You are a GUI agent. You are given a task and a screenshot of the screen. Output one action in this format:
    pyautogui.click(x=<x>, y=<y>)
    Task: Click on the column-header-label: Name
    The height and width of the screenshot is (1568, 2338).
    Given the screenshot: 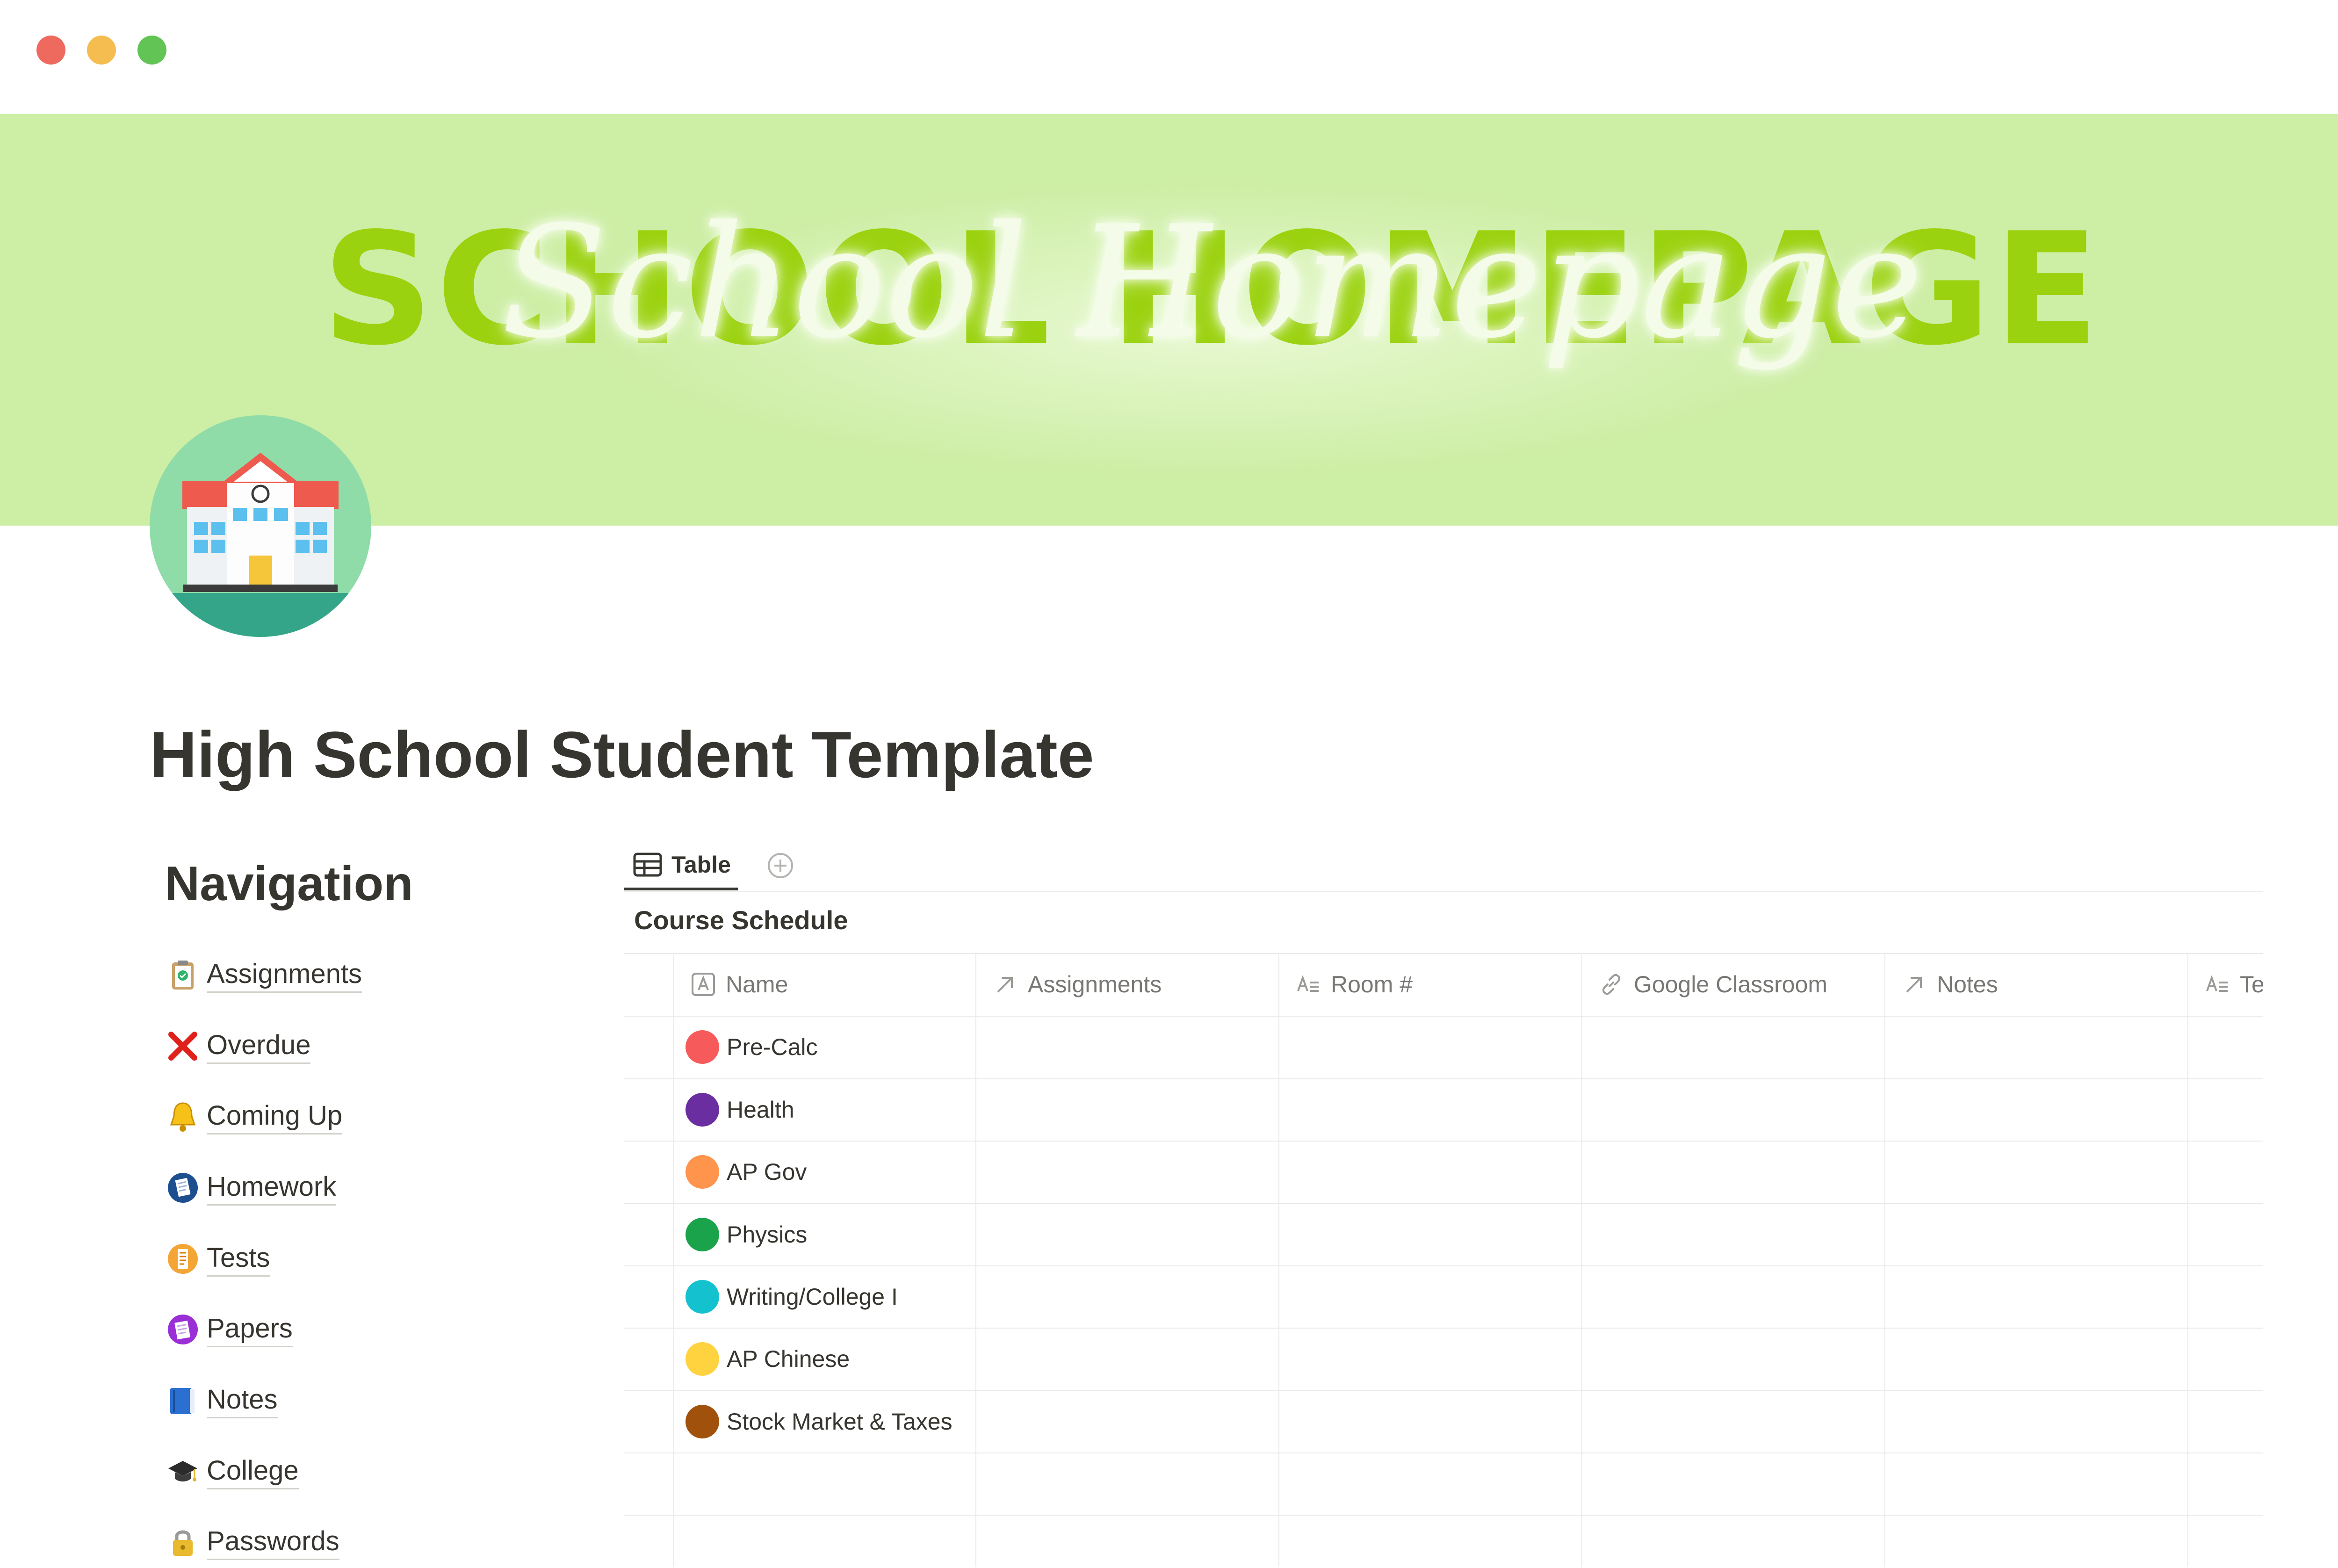 What is the action you would take?
    pyautogui.click(x=757, y=984)
    